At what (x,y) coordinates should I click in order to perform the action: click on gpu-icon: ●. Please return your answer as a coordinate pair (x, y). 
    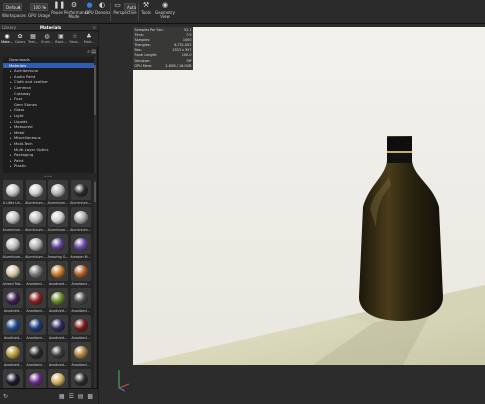
    Looking at the image, I should click on (89, 5).